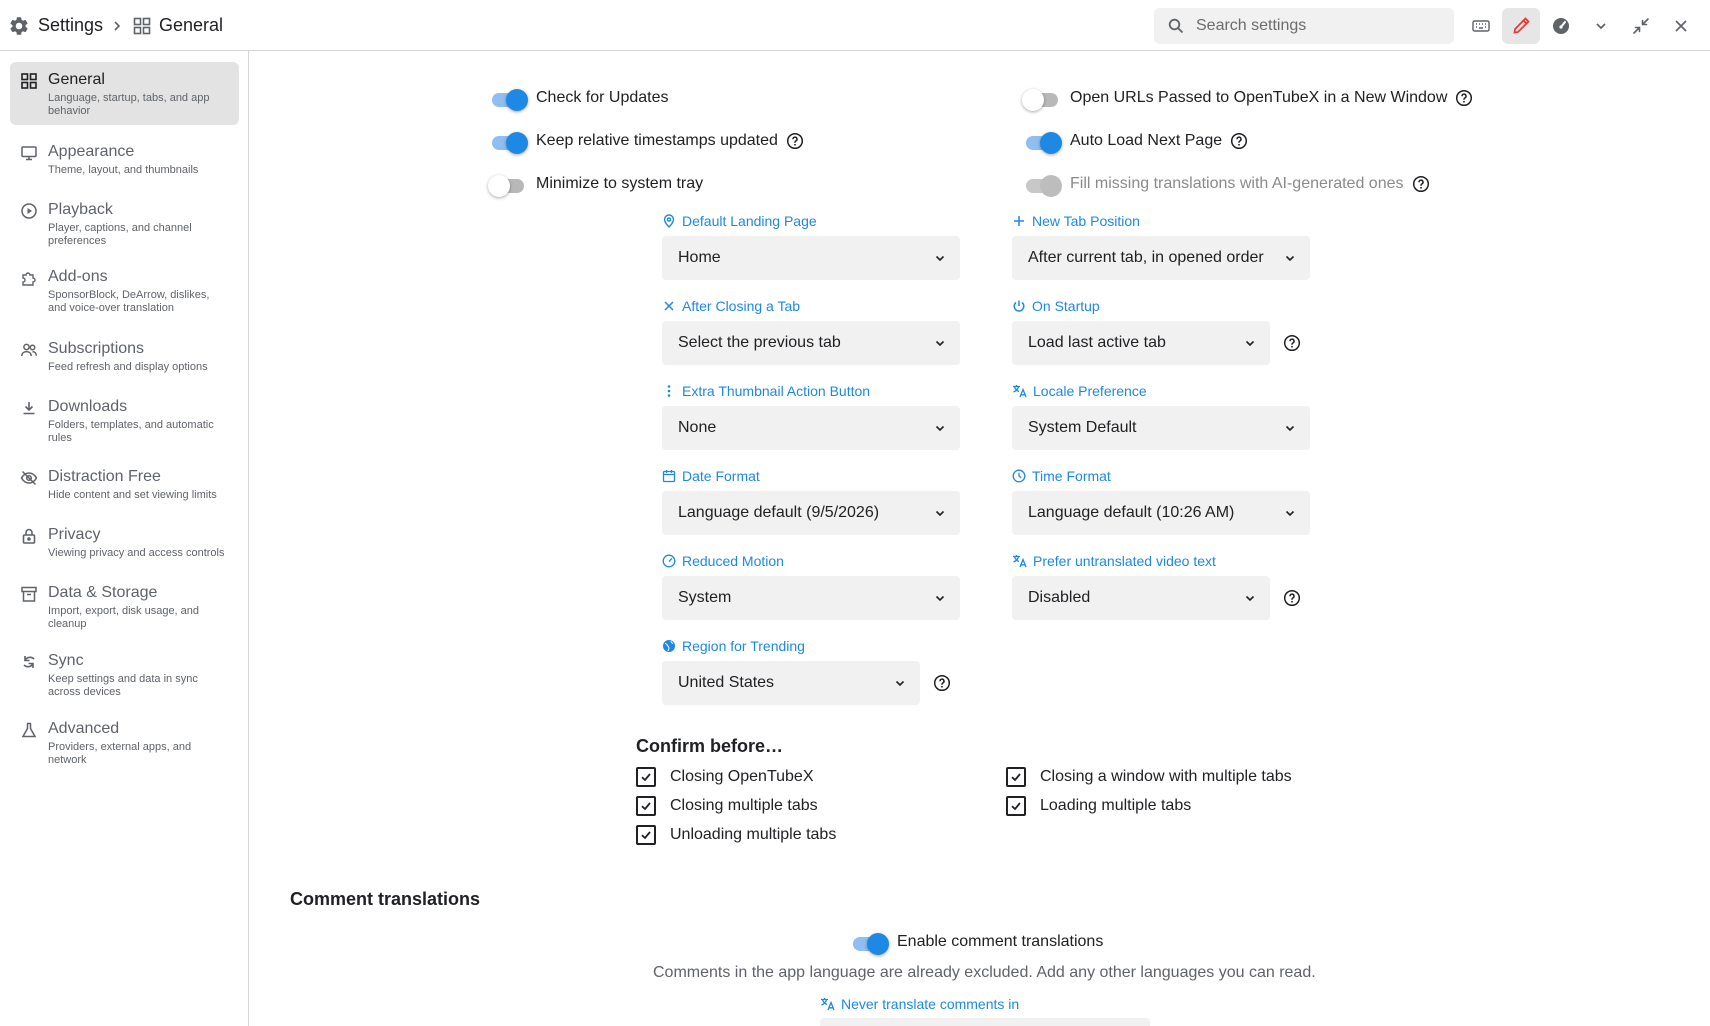 This screenshot has width=1710, height=1026. I want to click on checkbox-label: Unloading multiple tabs, so click(753, 834).